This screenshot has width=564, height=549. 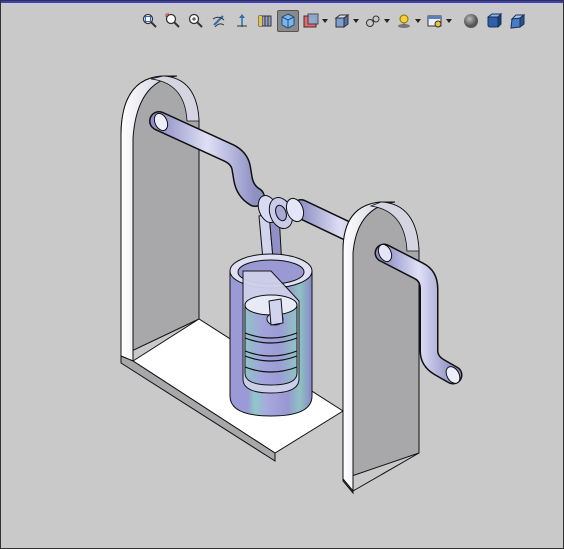 I want to click on piston, so click(x=271, y=340).